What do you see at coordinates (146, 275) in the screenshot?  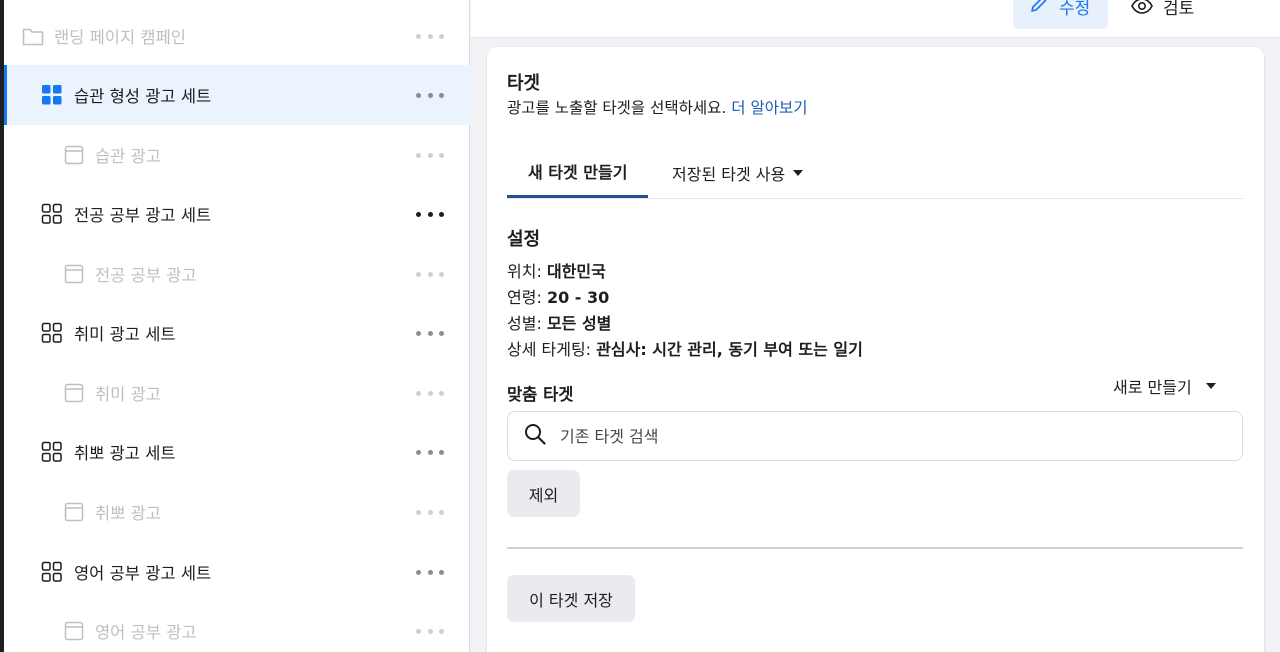 I see `tree-item-label: 전공 공부 광고` at bounding box center [146, 275].